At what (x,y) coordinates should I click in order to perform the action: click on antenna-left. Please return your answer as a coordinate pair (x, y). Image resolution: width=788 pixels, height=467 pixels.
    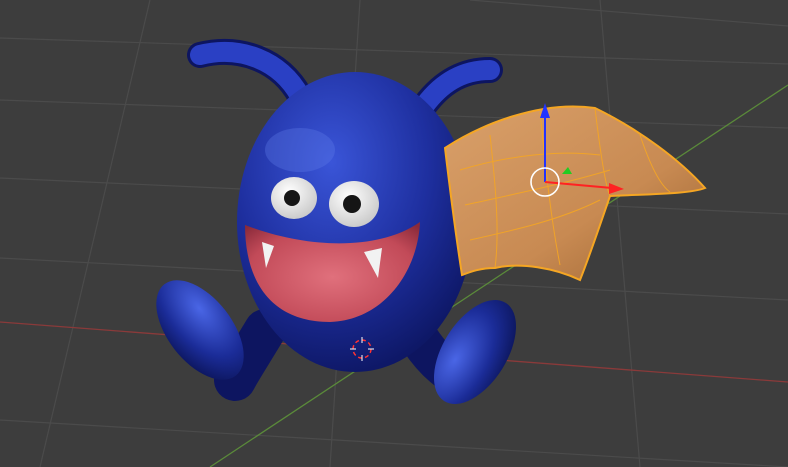
    Looking at the image, I should click on (250, 74).